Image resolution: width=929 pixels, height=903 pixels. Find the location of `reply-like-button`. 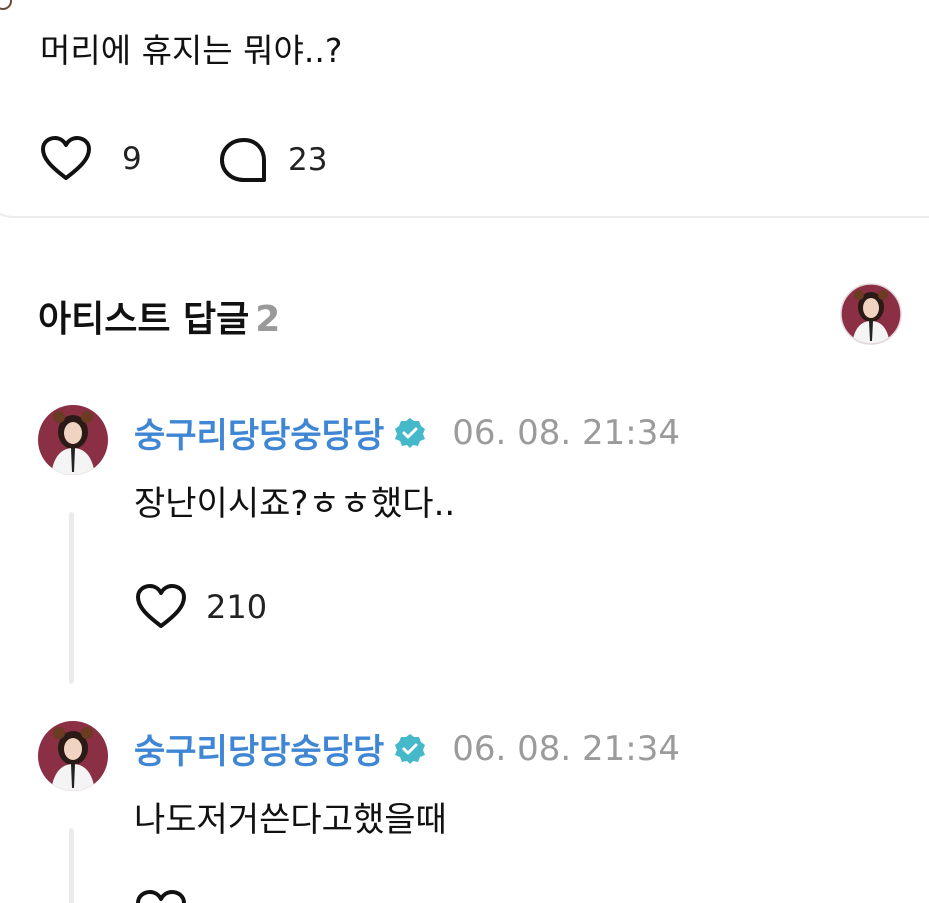

reply-like-button is located at coordinates (161, 896).